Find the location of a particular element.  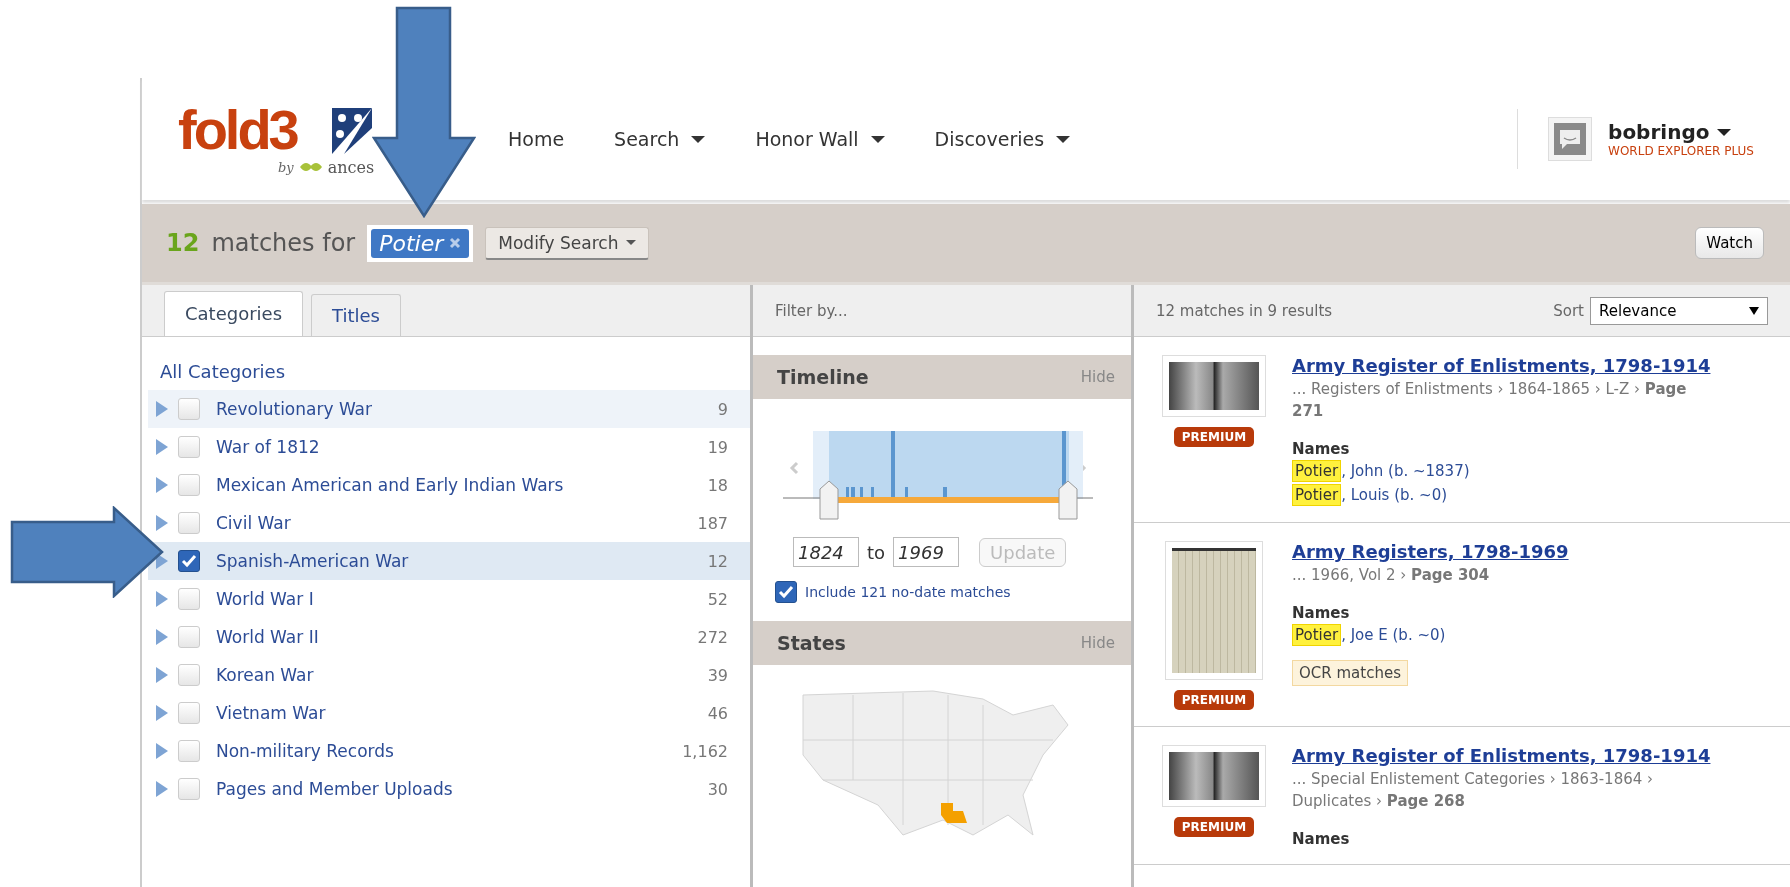

section-title: States is located at coordinates (811, 643).